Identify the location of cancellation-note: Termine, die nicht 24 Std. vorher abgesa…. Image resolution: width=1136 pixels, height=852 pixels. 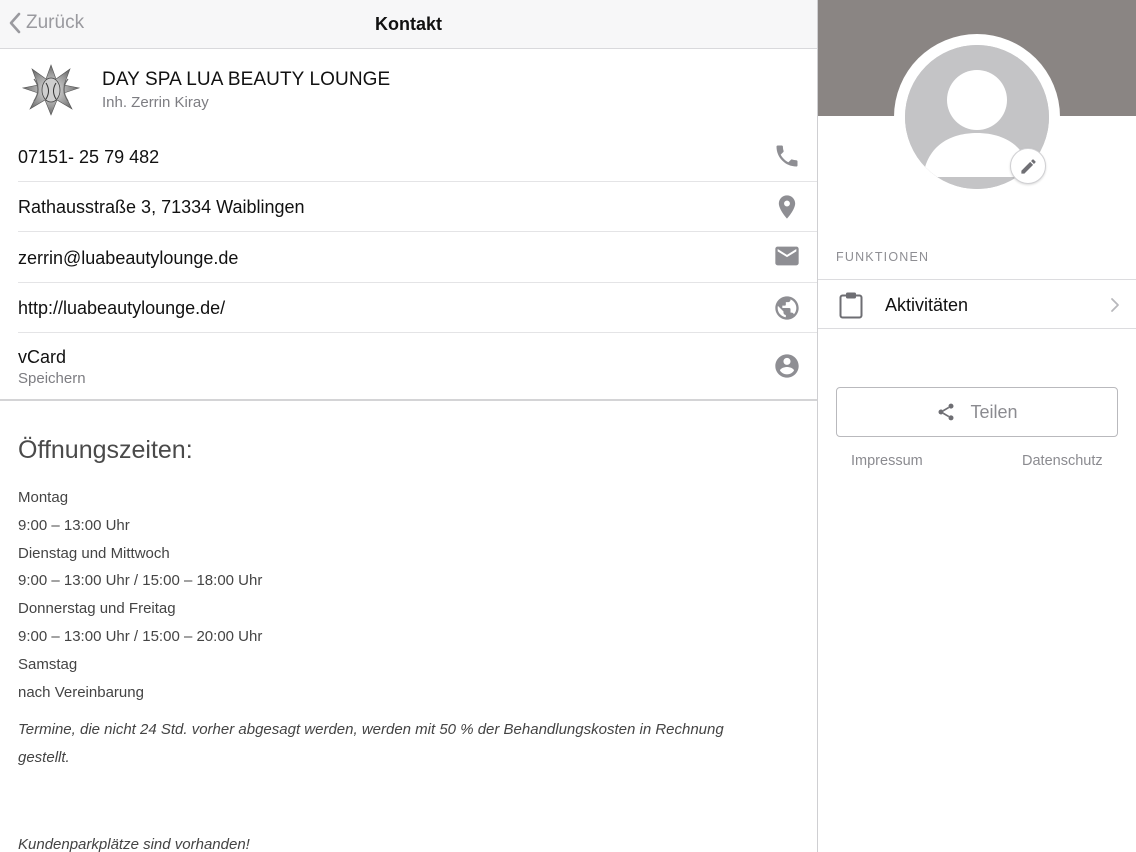
(371, 744).